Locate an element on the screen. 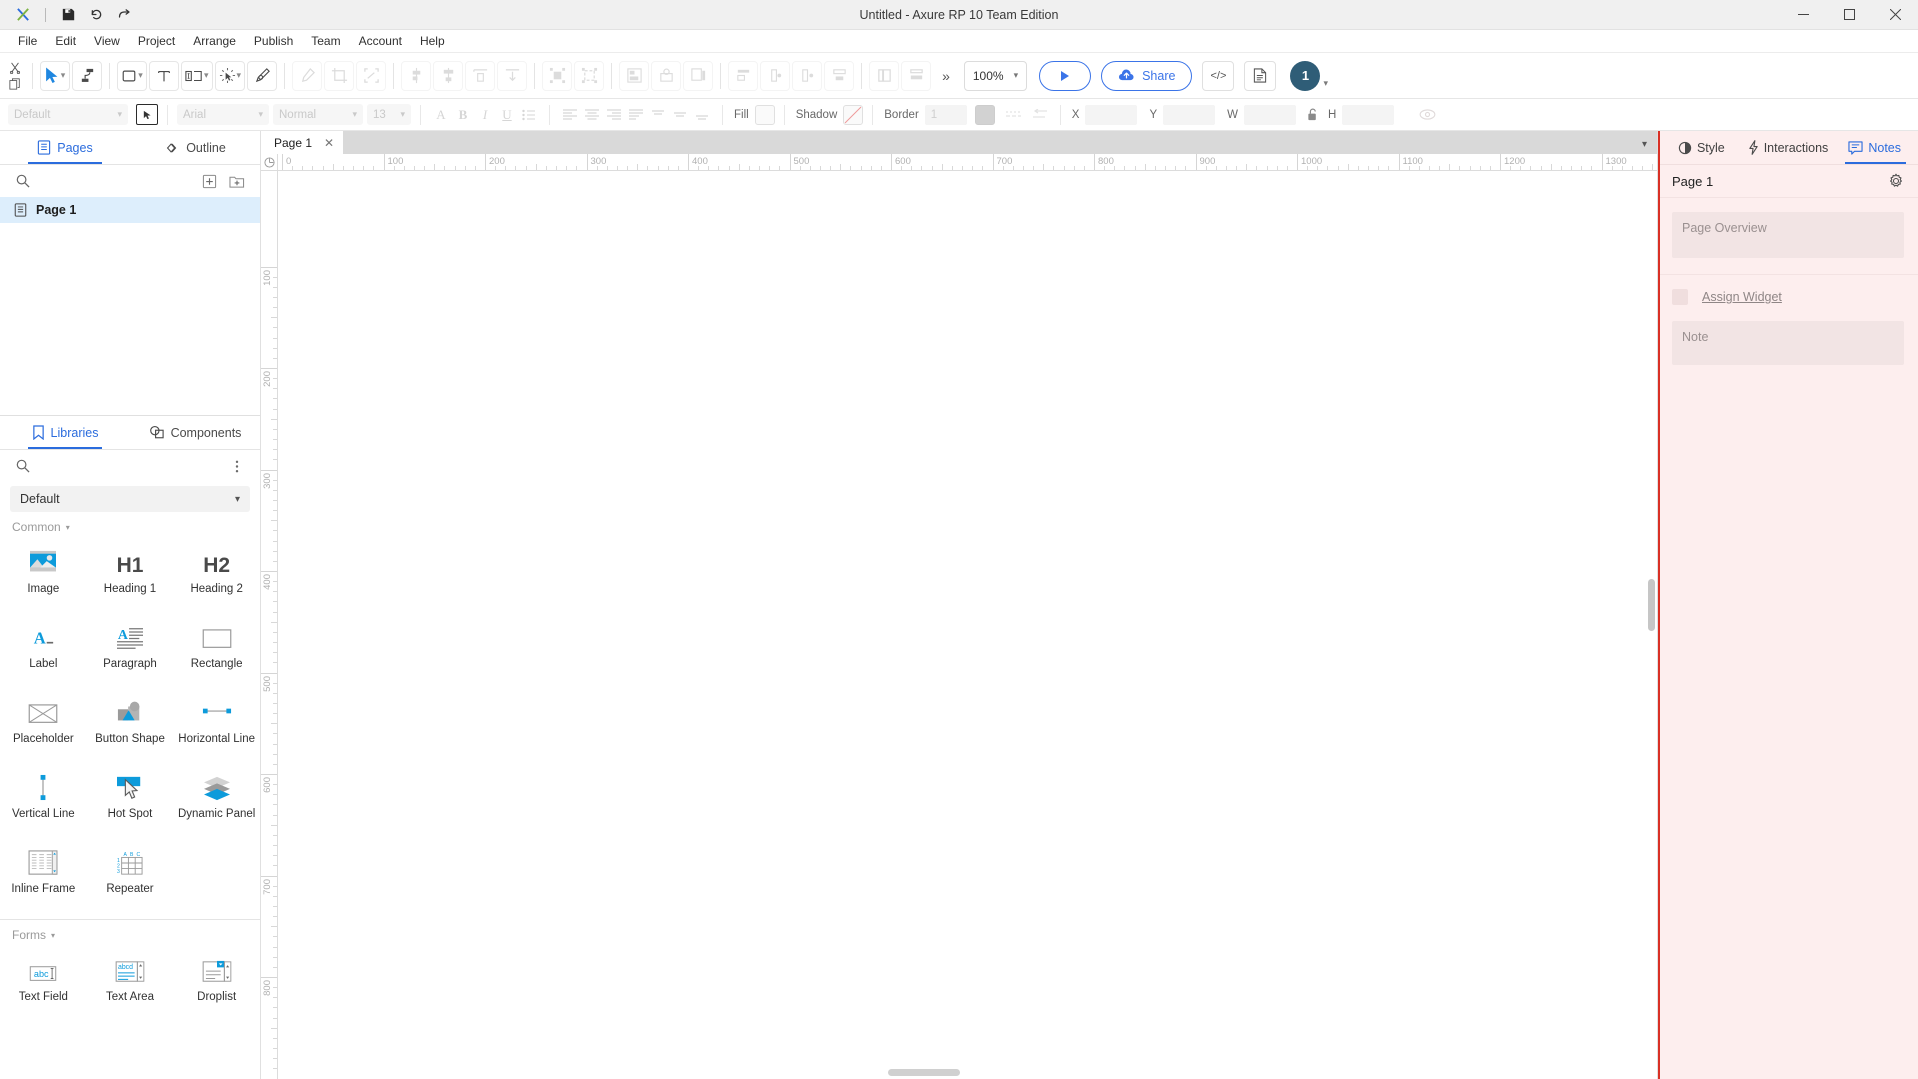  bold-button: B is located at coordinates (463, 114).